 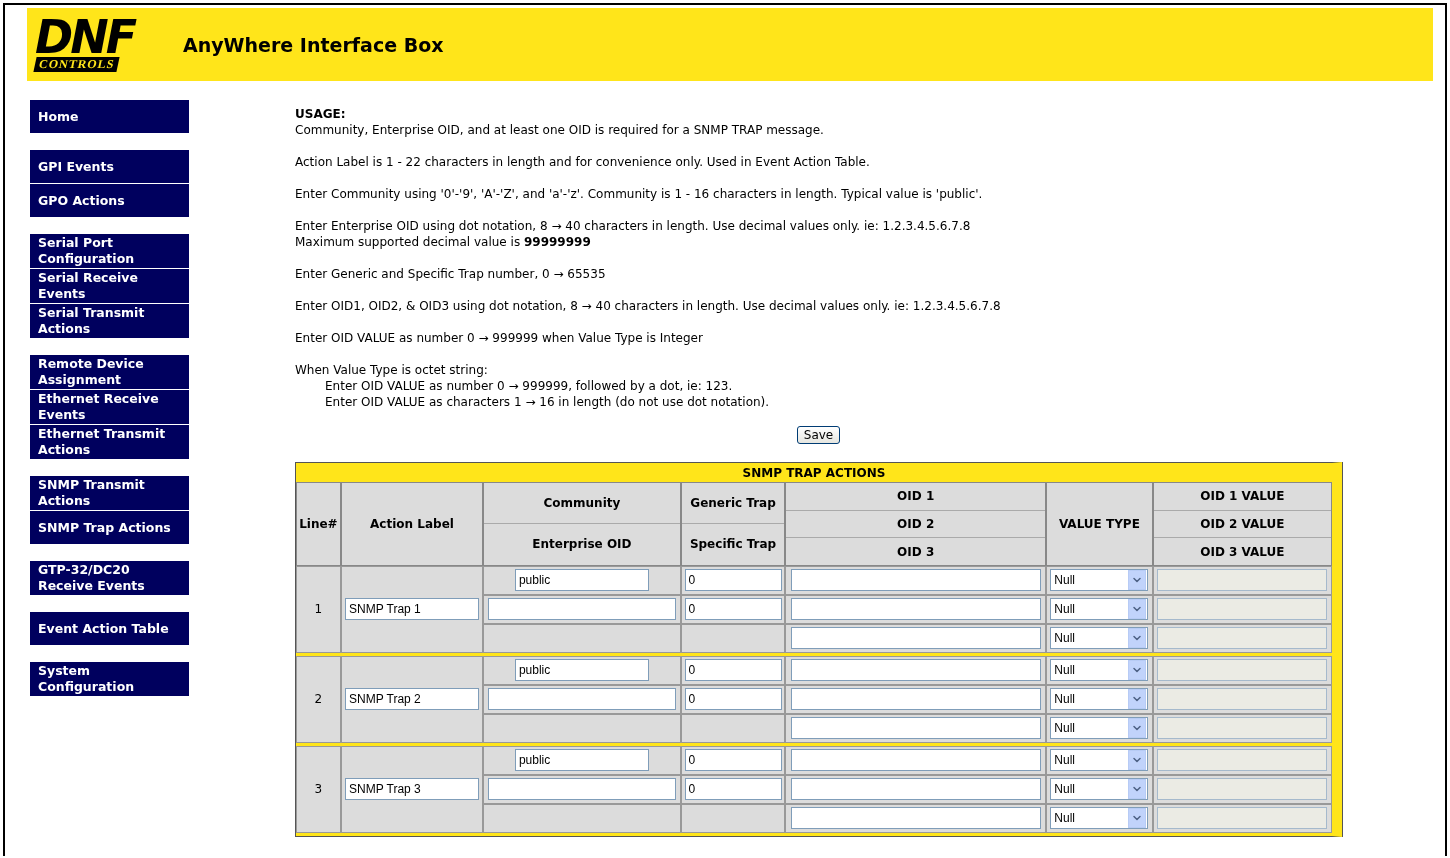 What do you see at coordinates (392, 370) in the screenshot?
I see `usage-text: When Value Type is octet string:` at bounding box center [392, 370].